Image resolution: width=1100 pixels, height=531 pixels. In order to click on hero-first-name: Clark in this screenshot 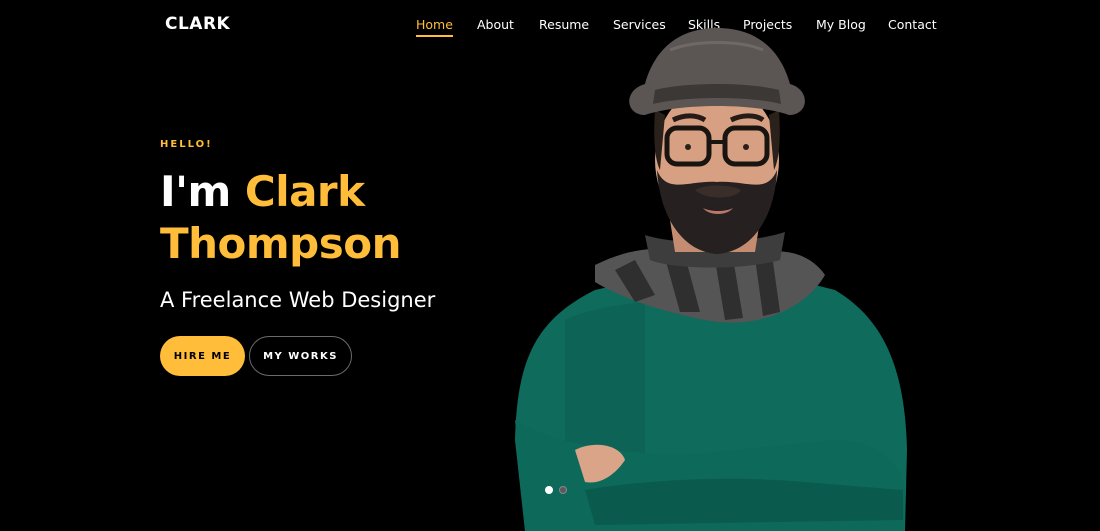, I will do `click(304, 191)`.